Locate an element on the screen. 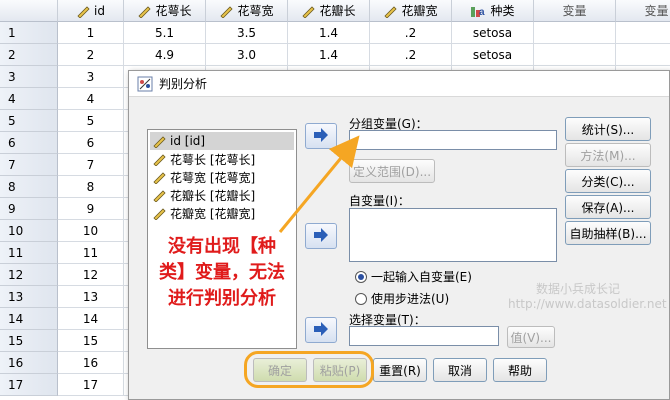  selection-variable-field is located at coordinates (424, 336).